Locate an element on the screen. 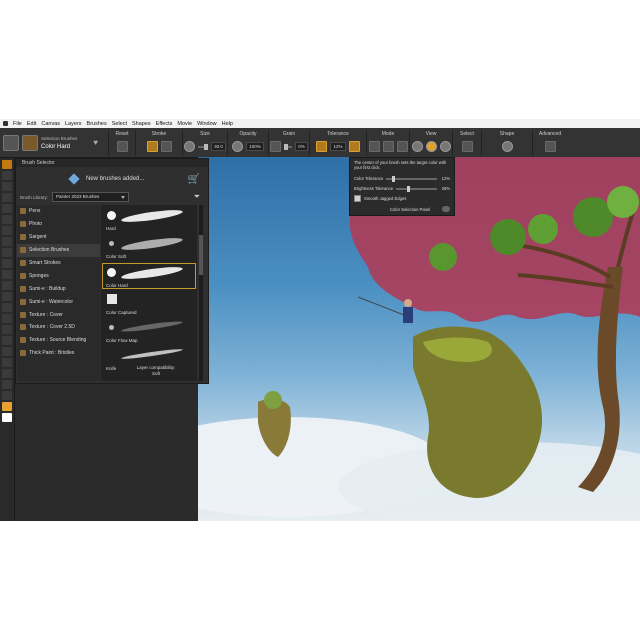 This screenshot has width=640, height=640. cart-icon: 🛒 is located at coordinates (194, 179).